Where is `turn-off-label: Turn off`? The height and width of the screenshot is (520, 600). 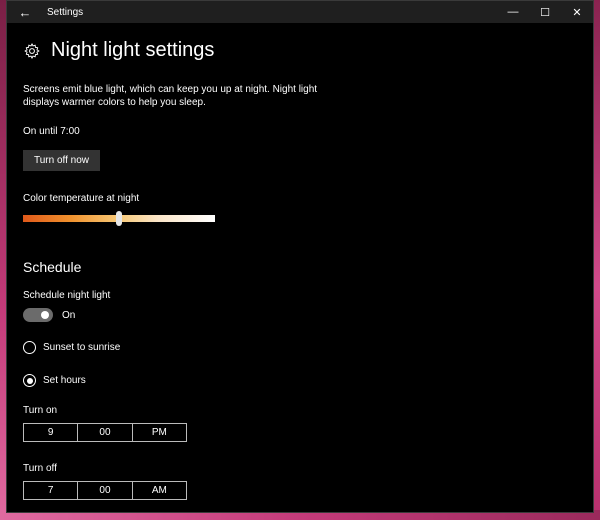 turn-off-label: Turn off is located at coordinates (40, 468).